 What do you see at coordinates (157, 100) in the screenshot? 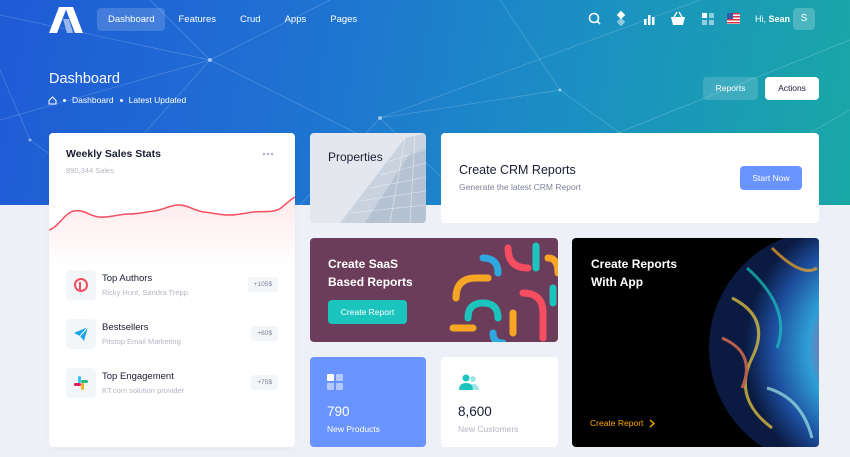
I see `breadcrumb-latest: Latest Updated` at bounding box center [157, 100].